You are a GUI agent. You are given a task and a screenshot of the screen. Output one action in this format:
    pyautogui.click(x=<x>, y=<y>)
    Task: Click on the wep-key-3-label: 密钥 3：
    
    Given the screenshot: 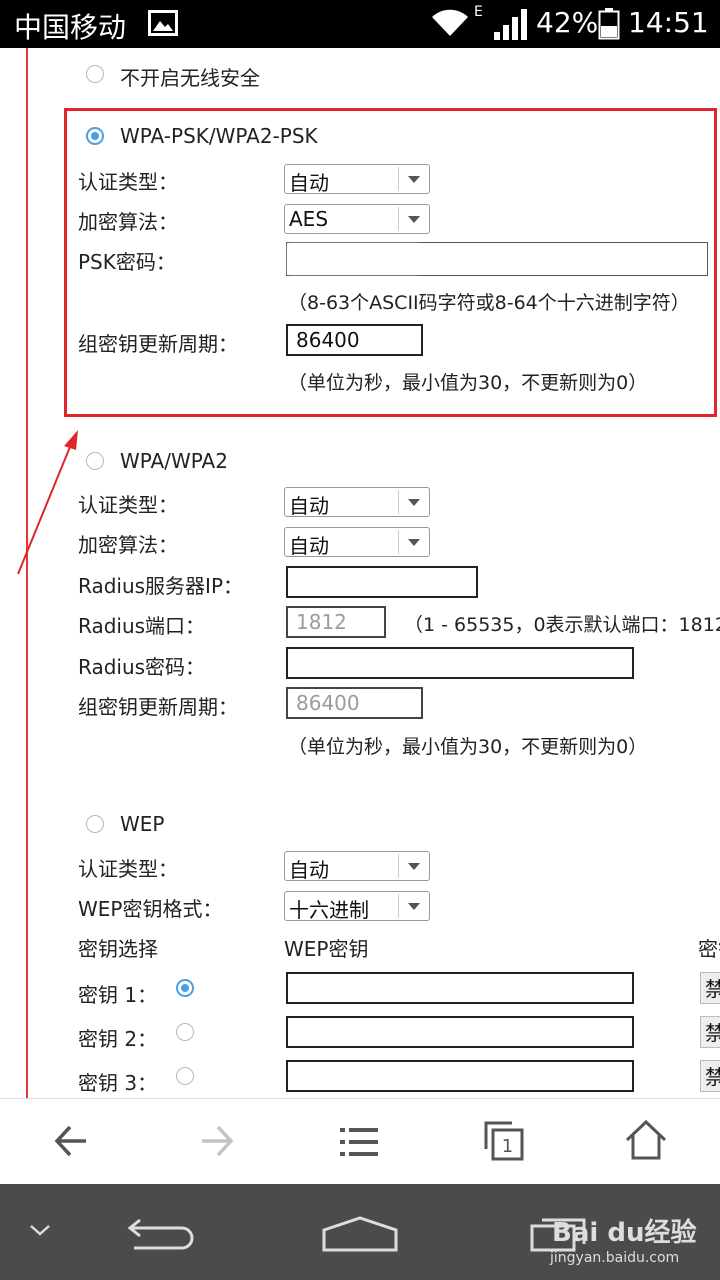 What is the action you would take?
    pyautogui.click(x=118, y=1083)
    